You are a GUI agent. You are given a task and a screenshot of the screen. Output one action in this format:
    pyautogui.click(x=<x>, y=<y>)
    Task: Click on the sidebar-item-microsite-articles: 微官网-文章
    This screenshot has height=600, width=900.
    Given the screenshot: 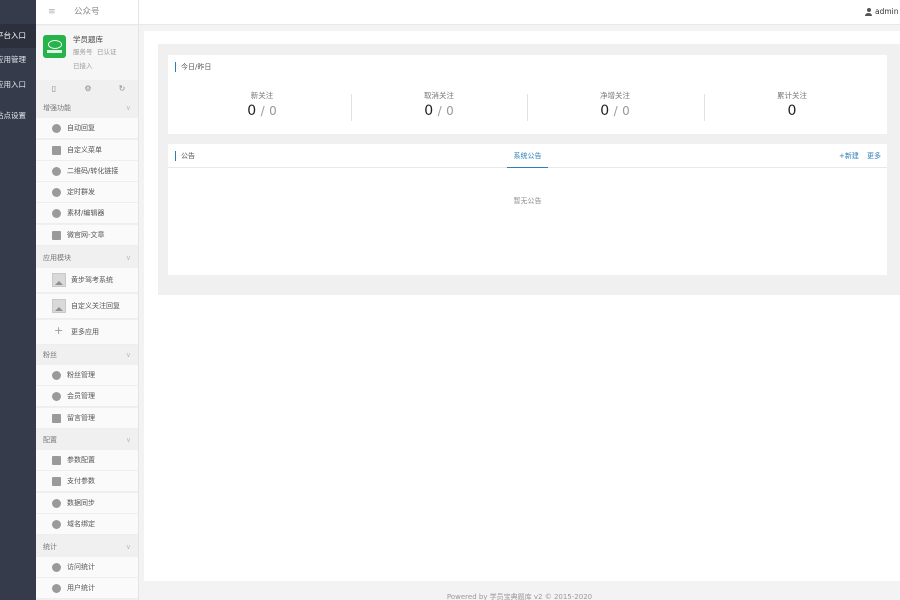 What is the action you would take?
    pyautogui.click(x=87, y=235)
    